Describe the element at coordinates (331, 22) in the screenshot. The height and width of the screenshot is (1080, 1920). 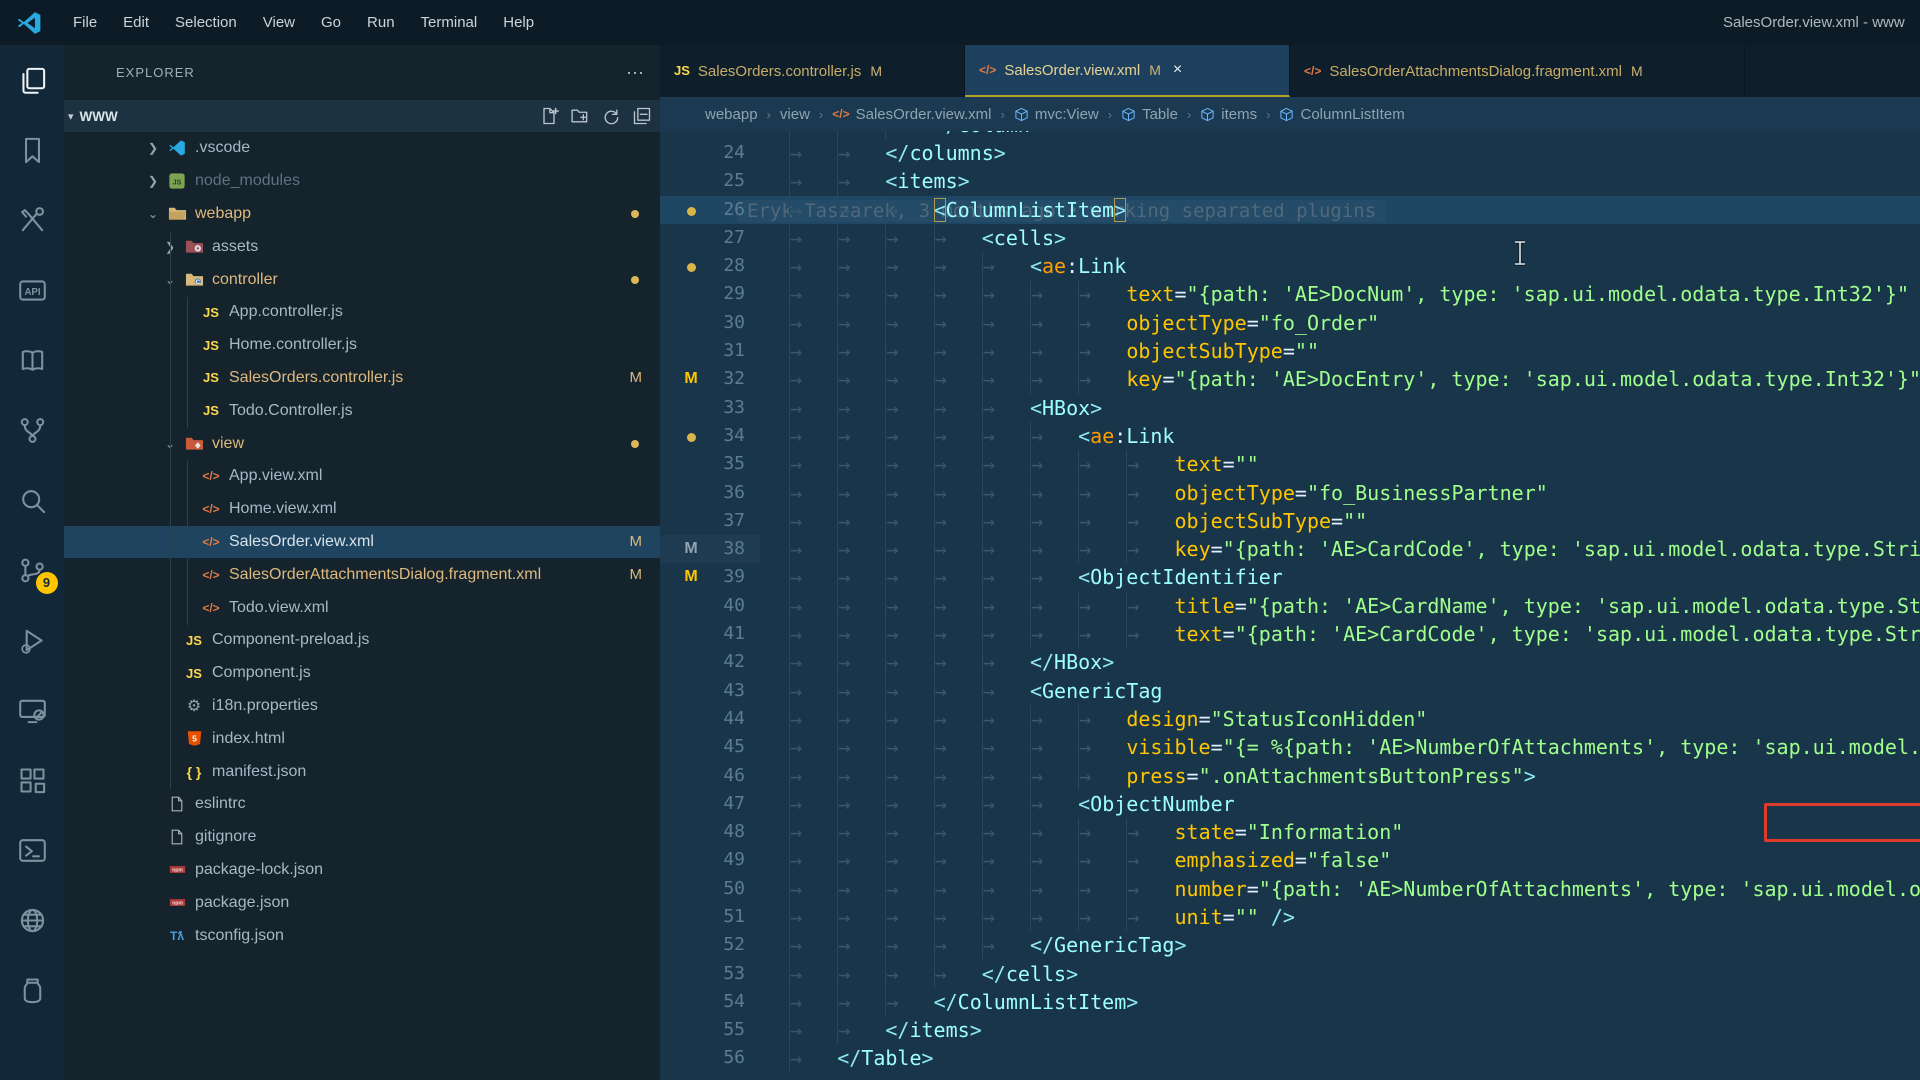
I see `menu-go: Go` at that location.